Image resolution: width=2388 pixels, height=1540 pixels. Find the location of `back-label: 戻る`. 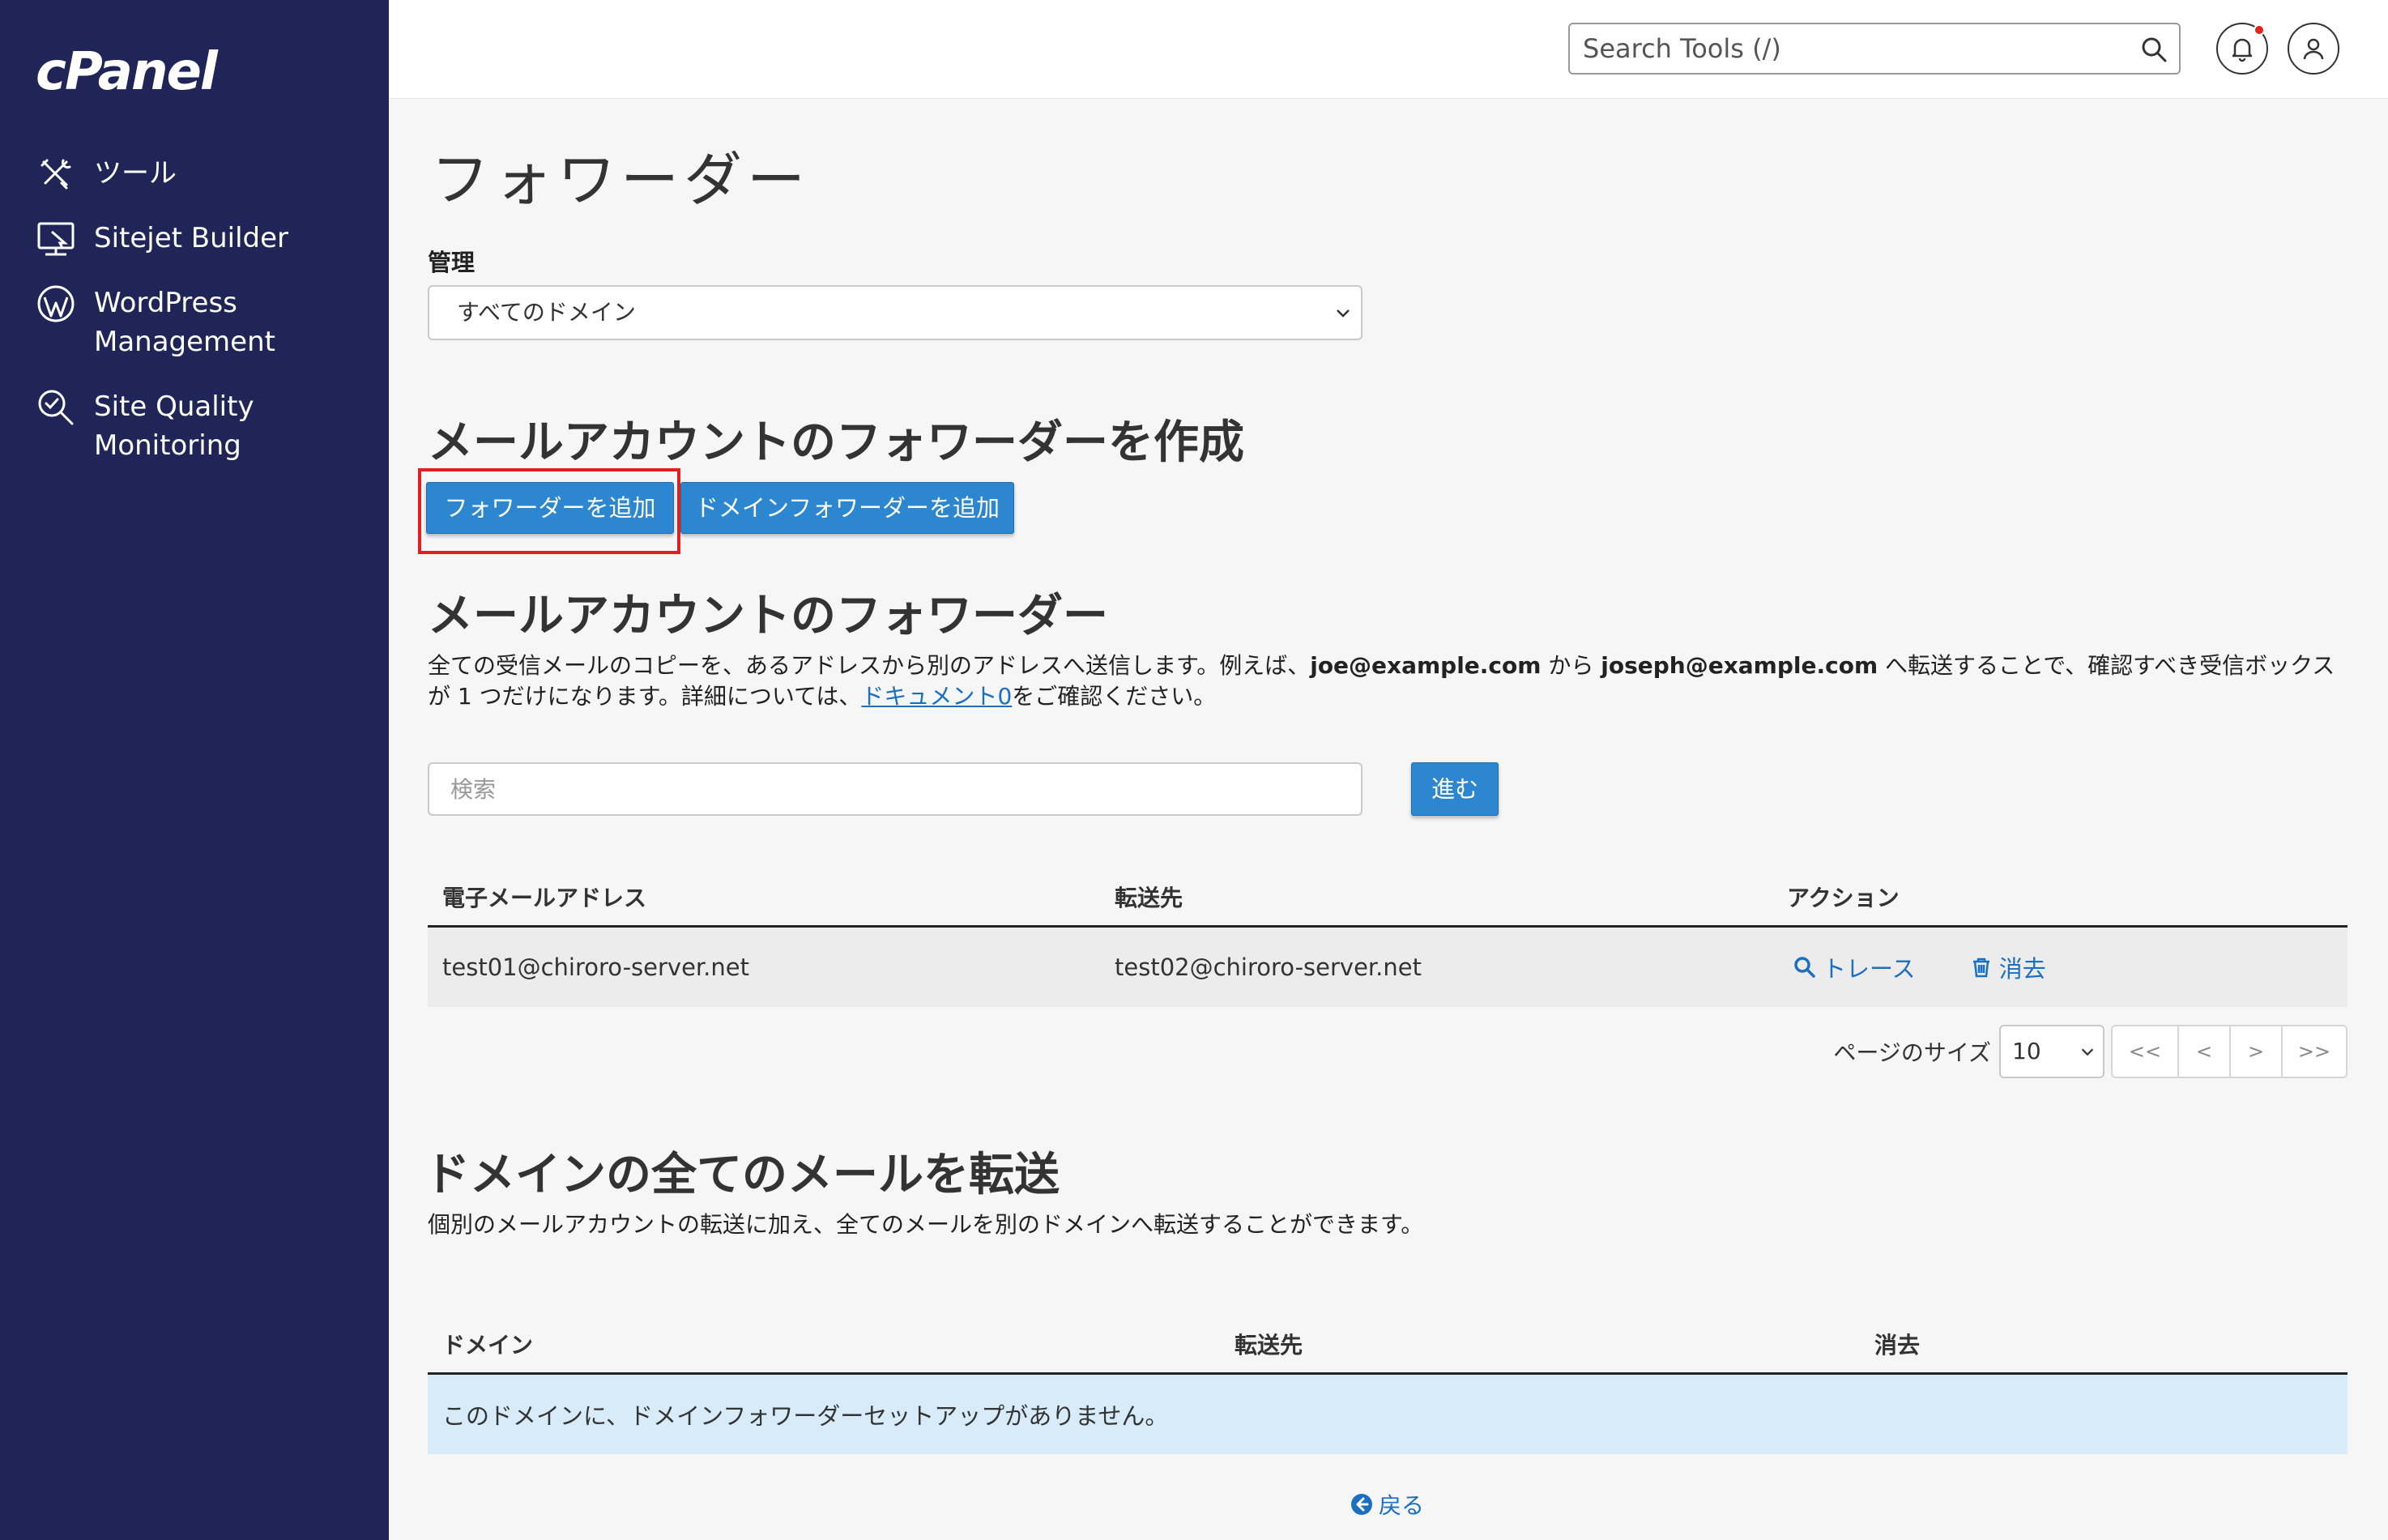

back-label: 戻る is located at coordinates (1402, 1505).